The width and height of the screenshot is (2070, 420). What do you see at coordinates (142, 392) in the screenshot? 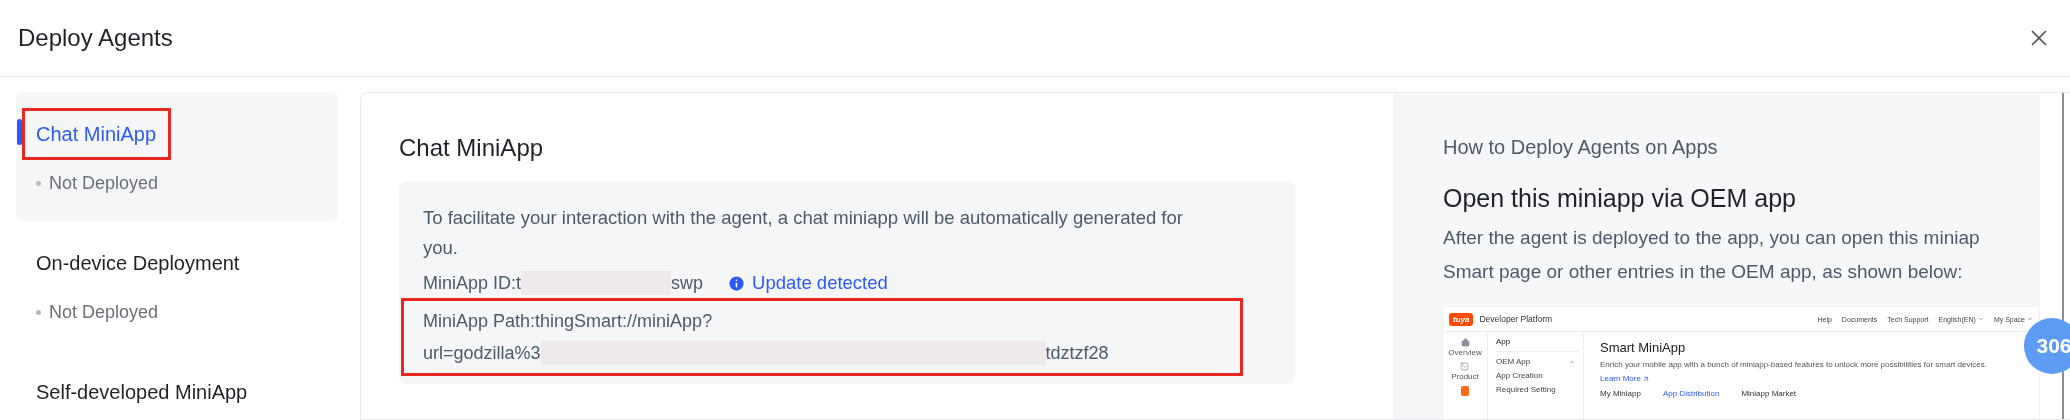
I see `item-label: Self-developed MiniApp` at bounding box center [142, 392].